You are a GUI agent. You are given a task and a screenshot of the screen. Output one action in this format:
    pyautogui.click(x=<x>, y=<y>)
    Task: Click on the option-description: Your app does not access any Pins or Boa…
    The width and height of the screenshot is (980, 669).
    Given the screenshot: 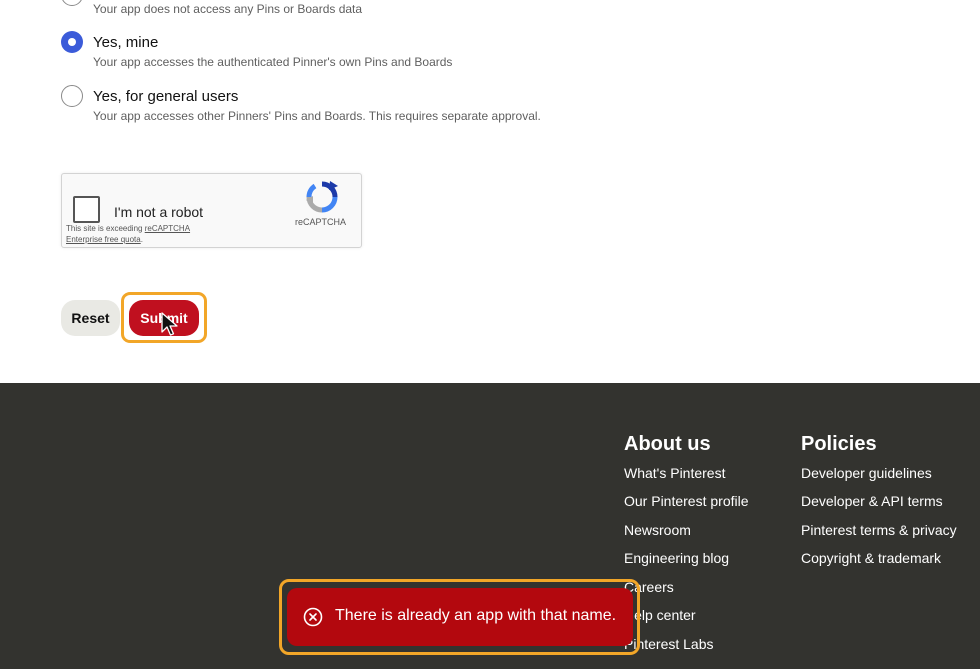 What is the action you would take?
    pyautogui.click(x=228, y=9)
    